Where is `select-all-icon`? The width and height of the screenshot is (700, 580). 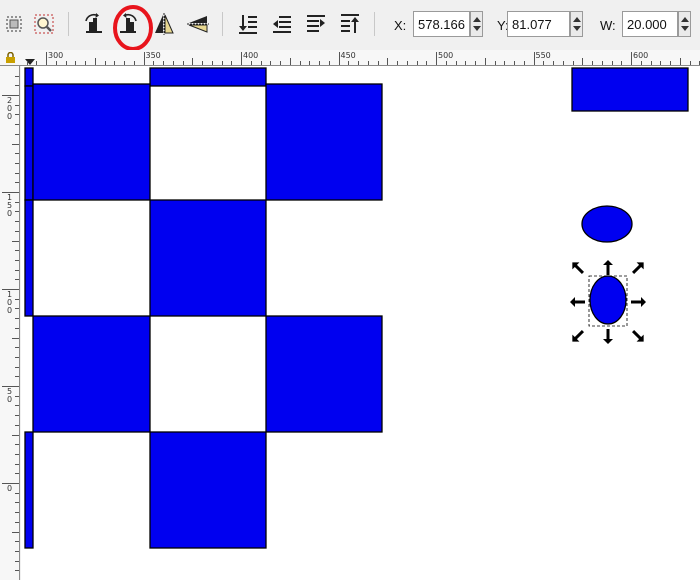 select-all-icon is located at coordinates (14, 24).